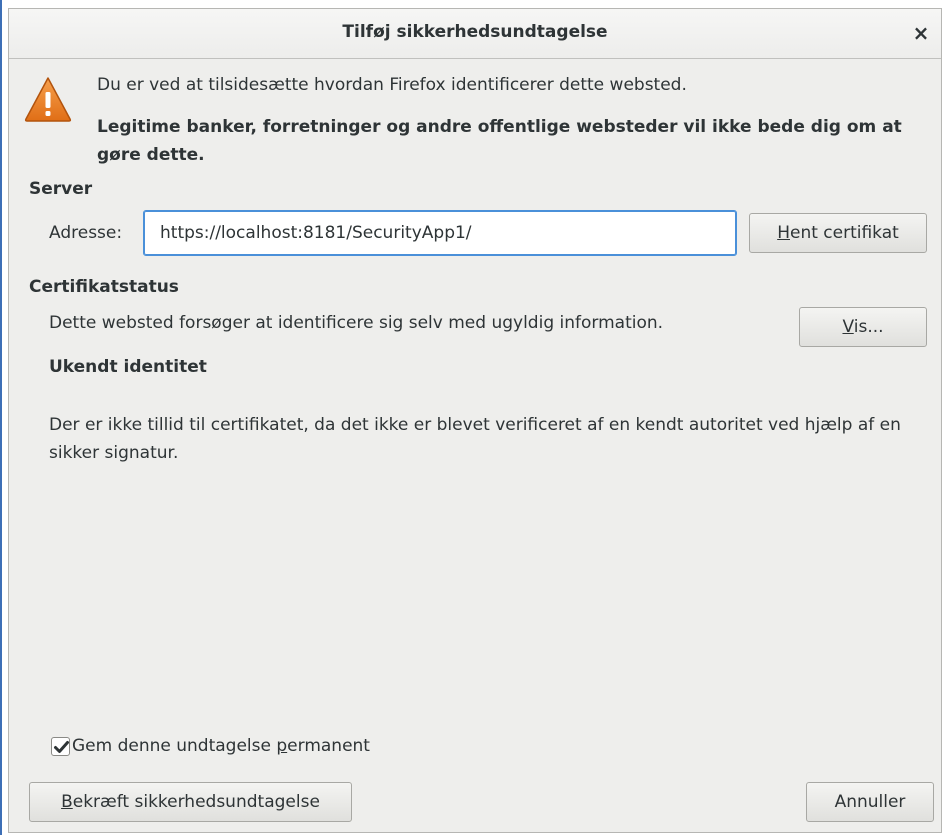  Describe the element at coordinates (48, 99) in the screenshot. I see `warning-icon` at that location.